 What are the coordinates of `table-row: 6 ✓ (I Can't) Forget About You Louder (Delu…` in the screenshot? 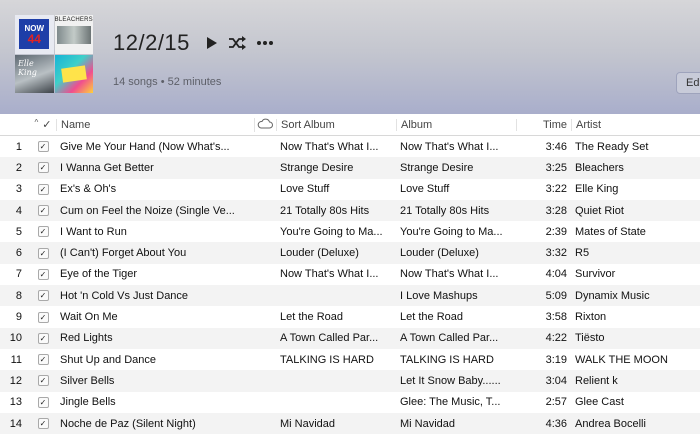 It's located at (350, 253).